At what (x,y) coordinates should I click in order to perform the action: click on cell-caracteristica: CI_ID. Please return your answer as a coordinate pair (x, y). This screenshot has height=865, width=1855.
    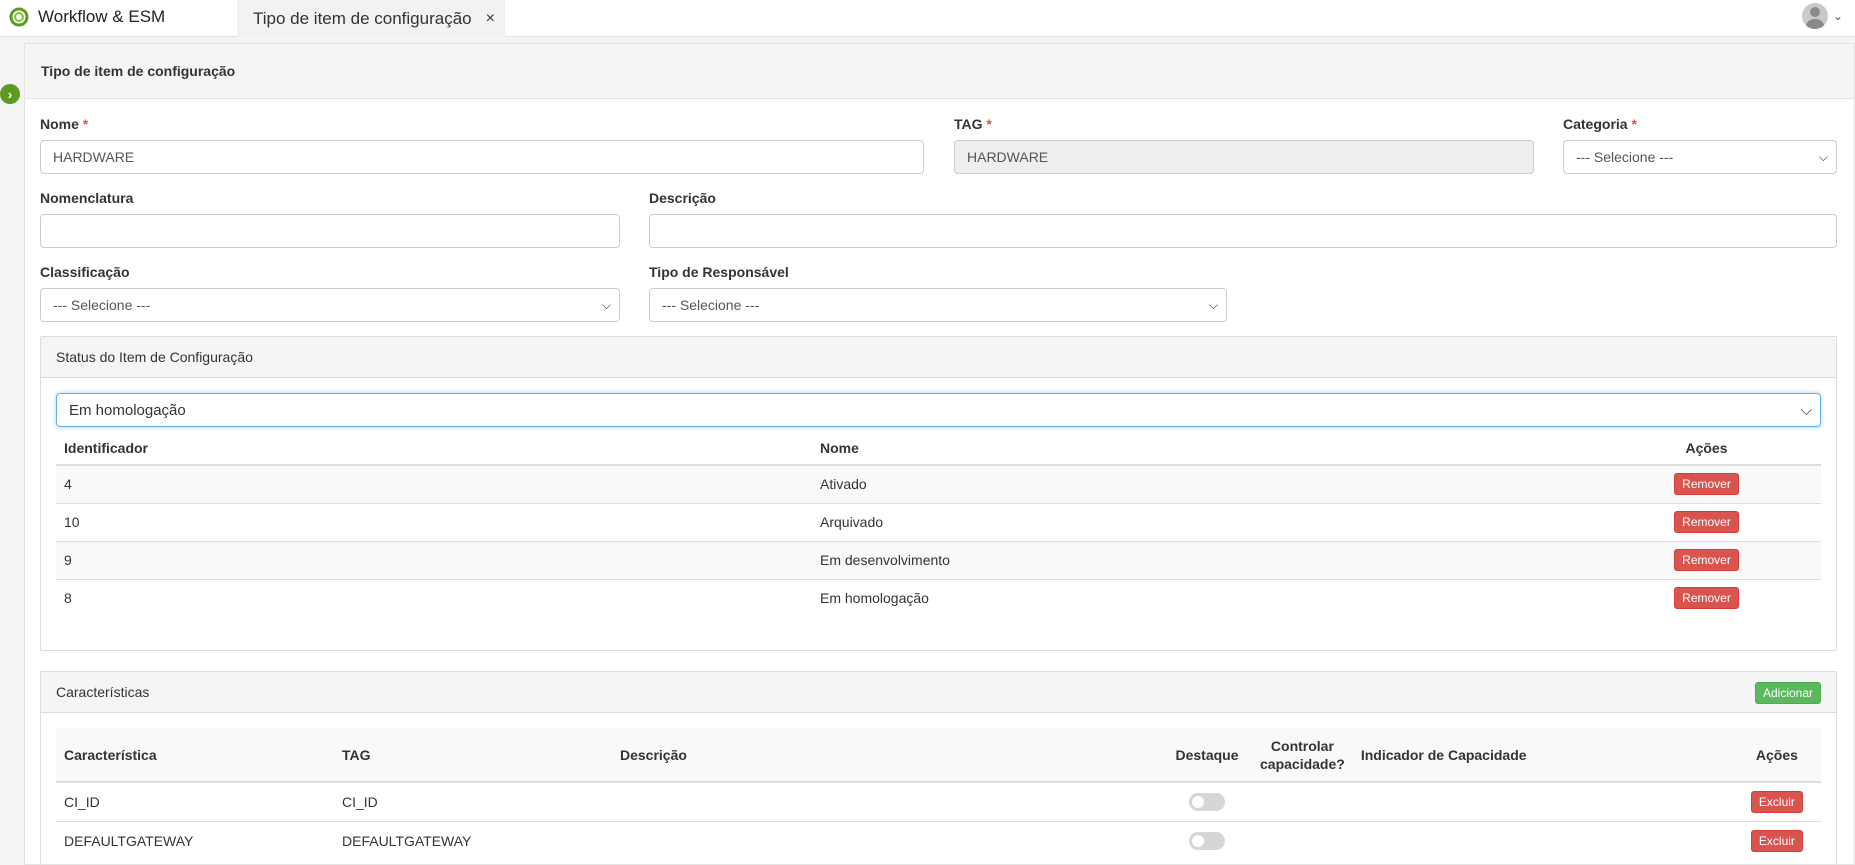
    Looking at the image, I should click on (195, 801).